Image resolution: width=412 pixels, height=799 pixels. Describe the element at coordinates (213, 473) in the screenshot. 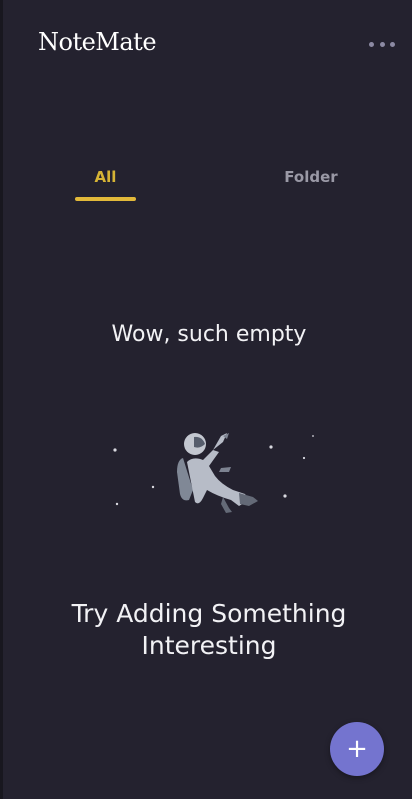

I see `astronaut-illustration` at that location.